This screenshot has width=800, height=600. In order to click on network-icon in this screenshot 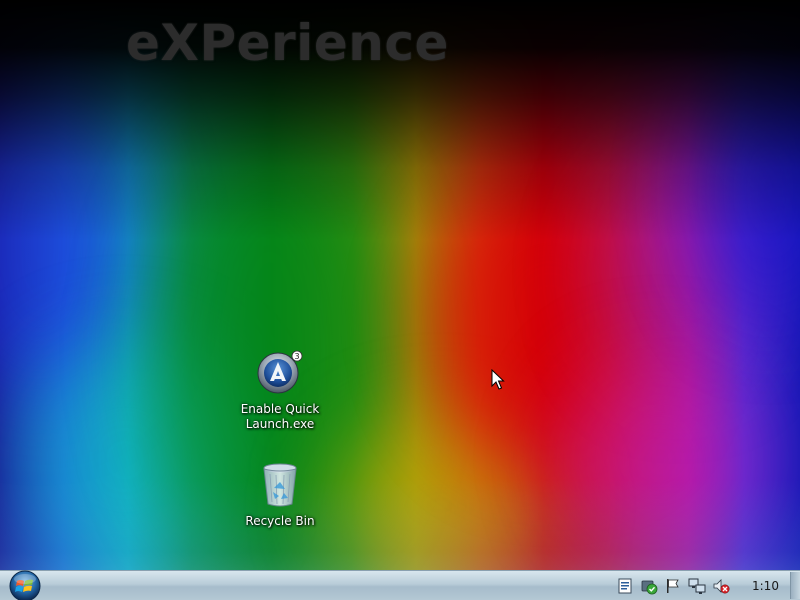, I will do `click(697, 586)`.